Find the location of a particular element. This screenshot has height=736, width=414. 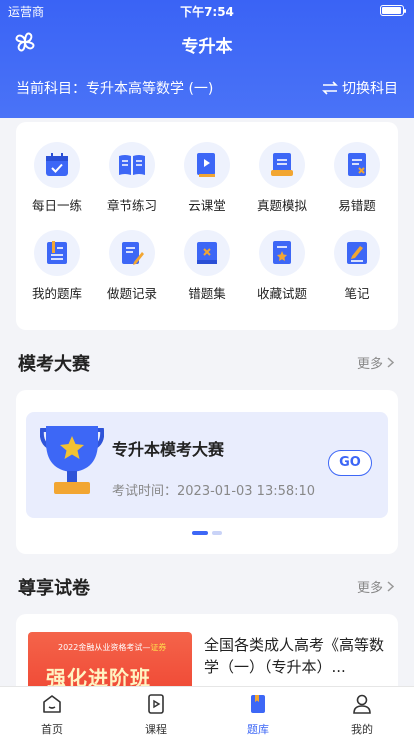

home-icon is located at coordinates (52, 704).